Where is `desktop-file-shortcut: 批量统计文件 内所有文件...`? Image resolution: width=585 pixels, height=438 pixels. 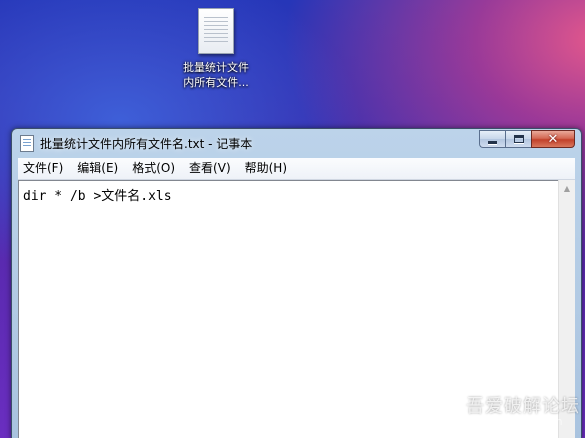 desktop-file-shortcut: 批量统计文件 内所有文件... is located at coordinates (216, 49).